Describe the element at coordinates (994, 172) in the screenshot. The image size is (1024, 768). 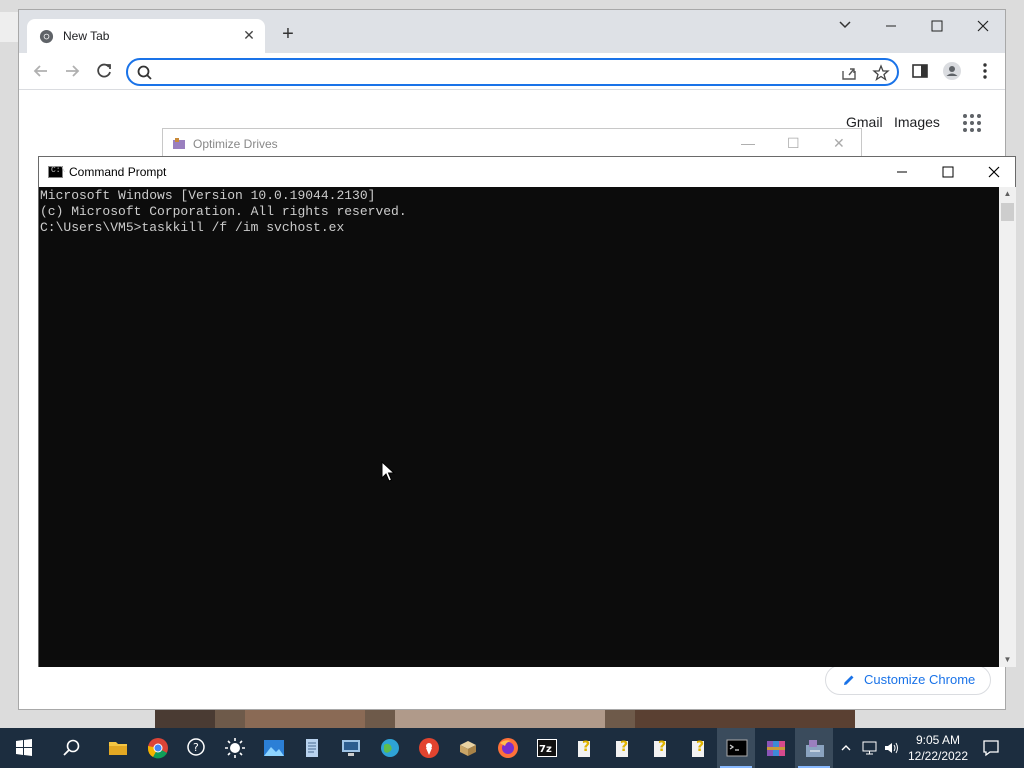
I see `cmd-close-button` at that location.